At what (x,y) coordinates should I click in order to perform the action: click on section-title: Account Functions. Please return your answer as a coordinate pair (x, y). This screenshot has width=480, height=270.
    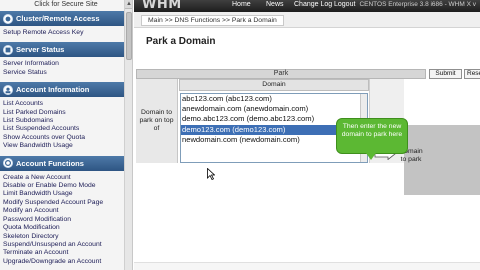
    Looking at the image, I should click on (50, 163).